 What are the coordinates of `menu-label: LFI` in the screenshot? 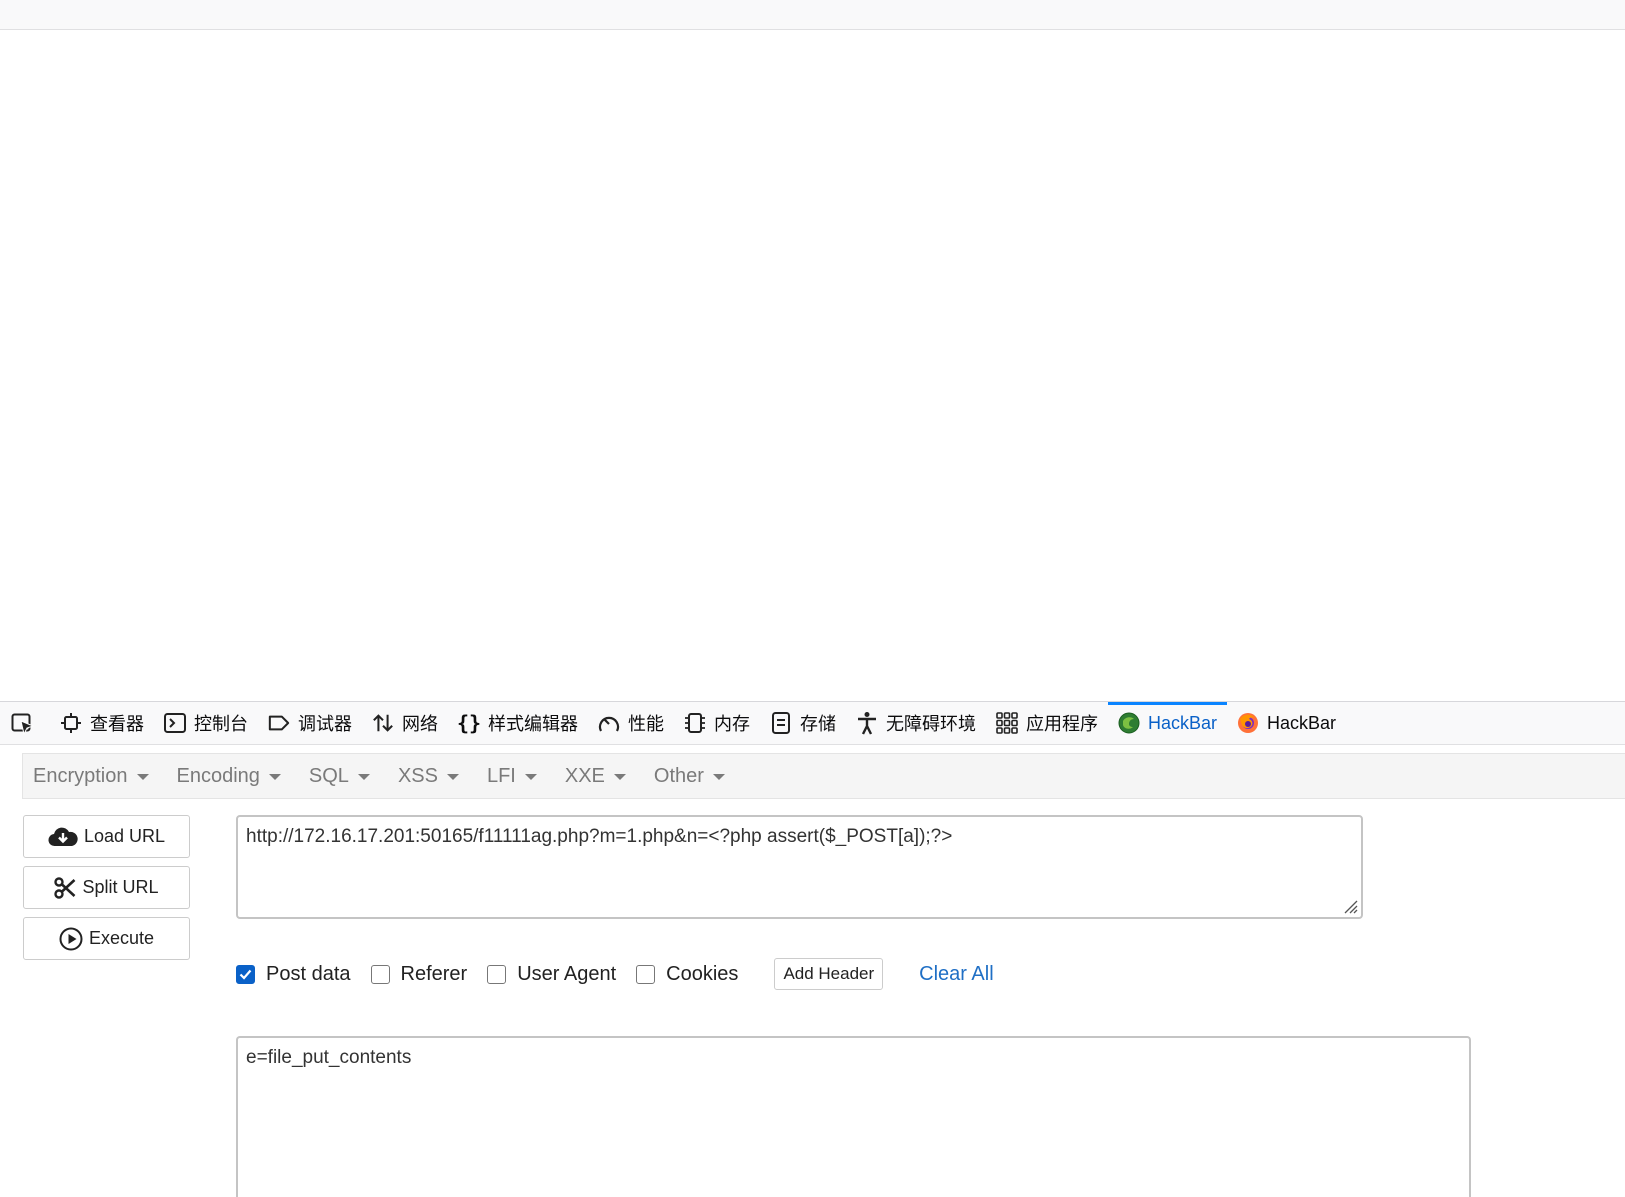 It's located at (501, 775).